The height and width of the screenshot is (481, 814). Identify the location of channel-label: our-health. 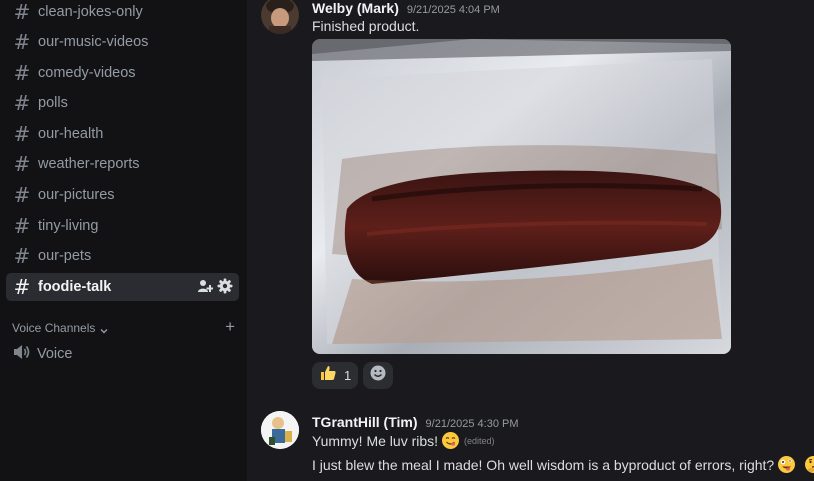
(71, 134).